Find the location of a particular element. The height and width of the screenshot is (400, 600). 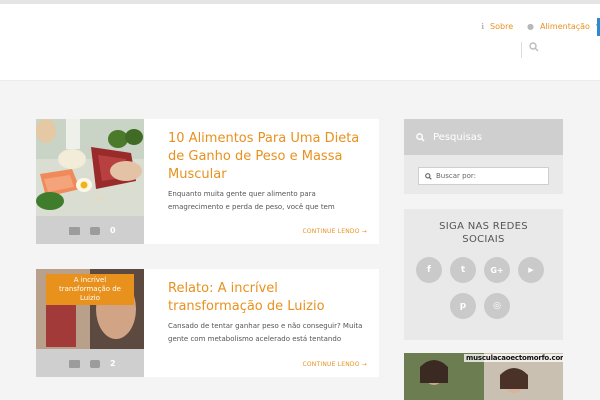

nav-divider is located at coordinates (521, 50).